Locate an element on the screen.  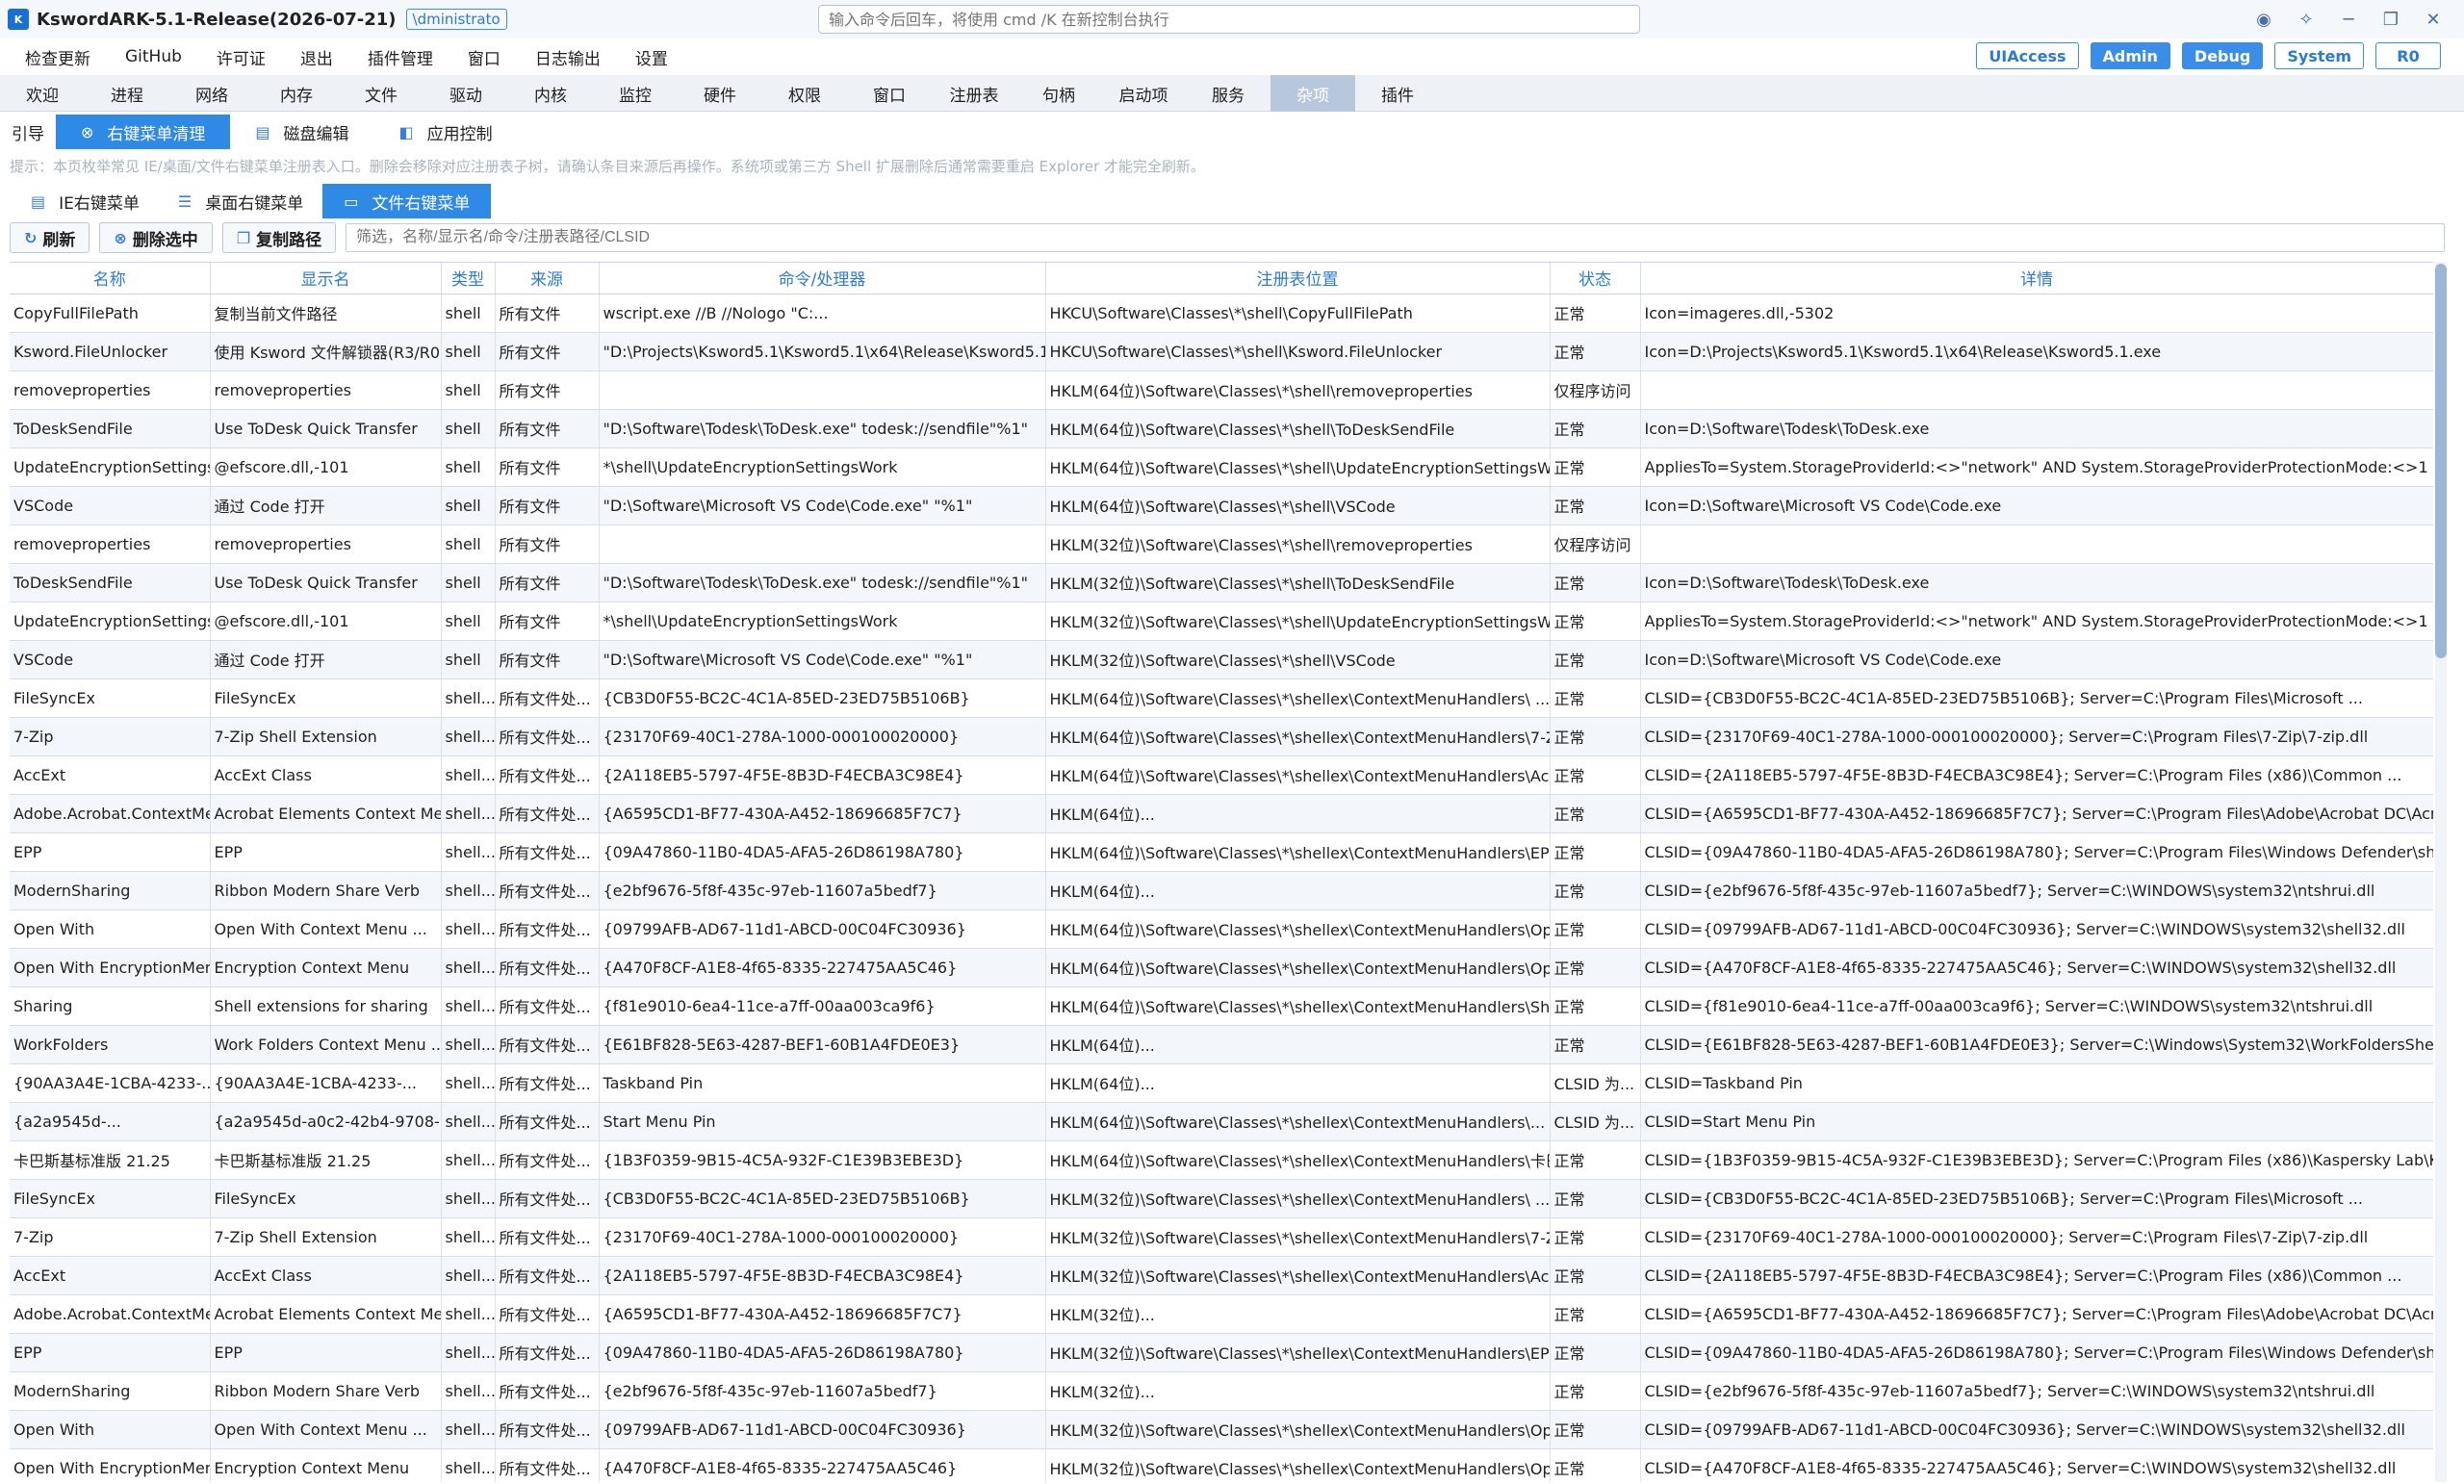
tab-file-context-menu: ▭ 文件右键菜单 is located at coordinates (407, 201).